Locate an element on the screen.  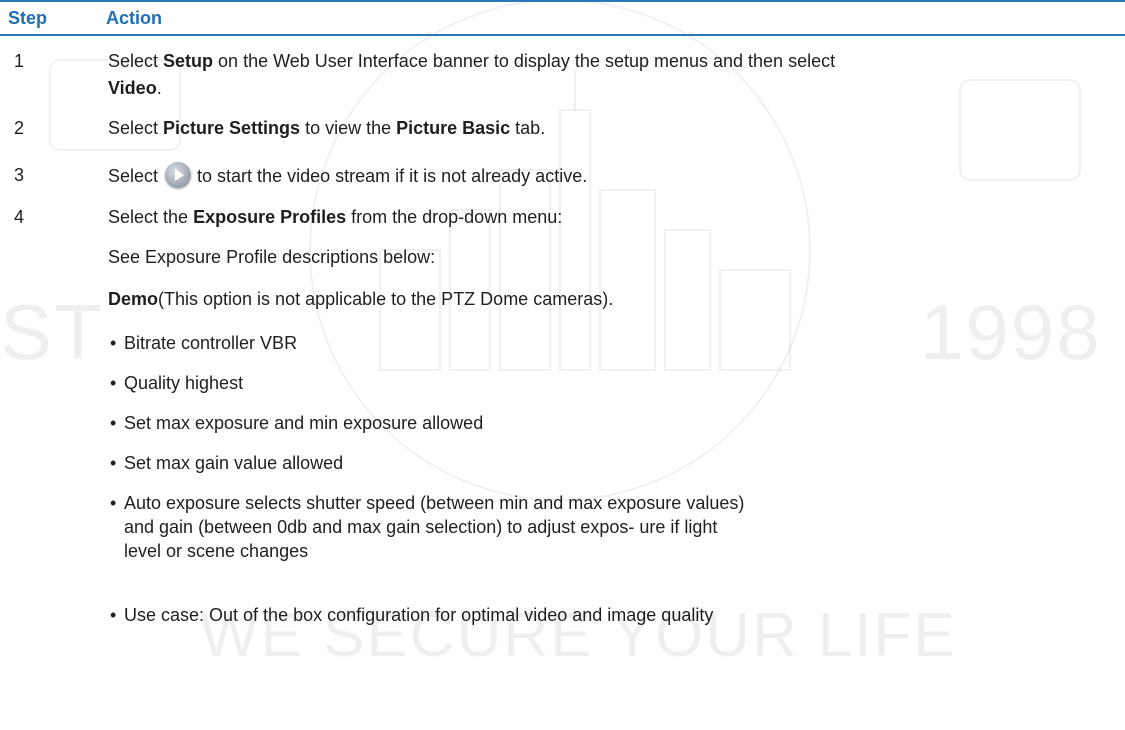
profile-name: Demo is located at coordinates (133, 299).